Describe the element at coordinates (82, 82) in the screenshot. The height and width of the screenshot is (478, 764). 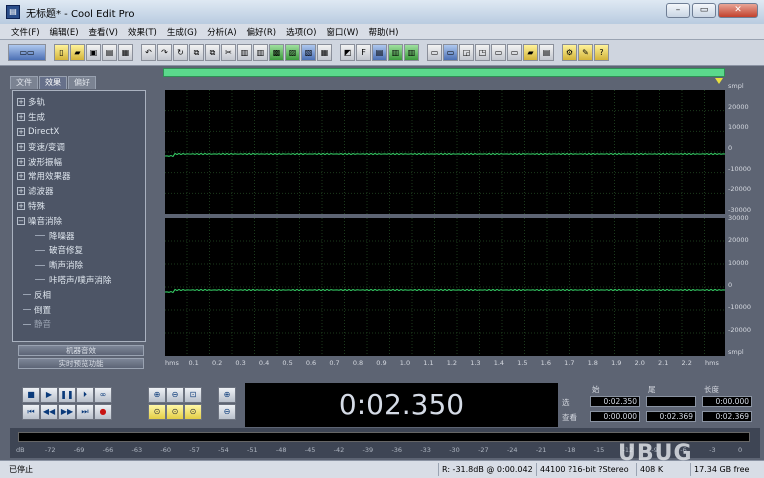
I see `tab-favorites: 偏好` at that location.